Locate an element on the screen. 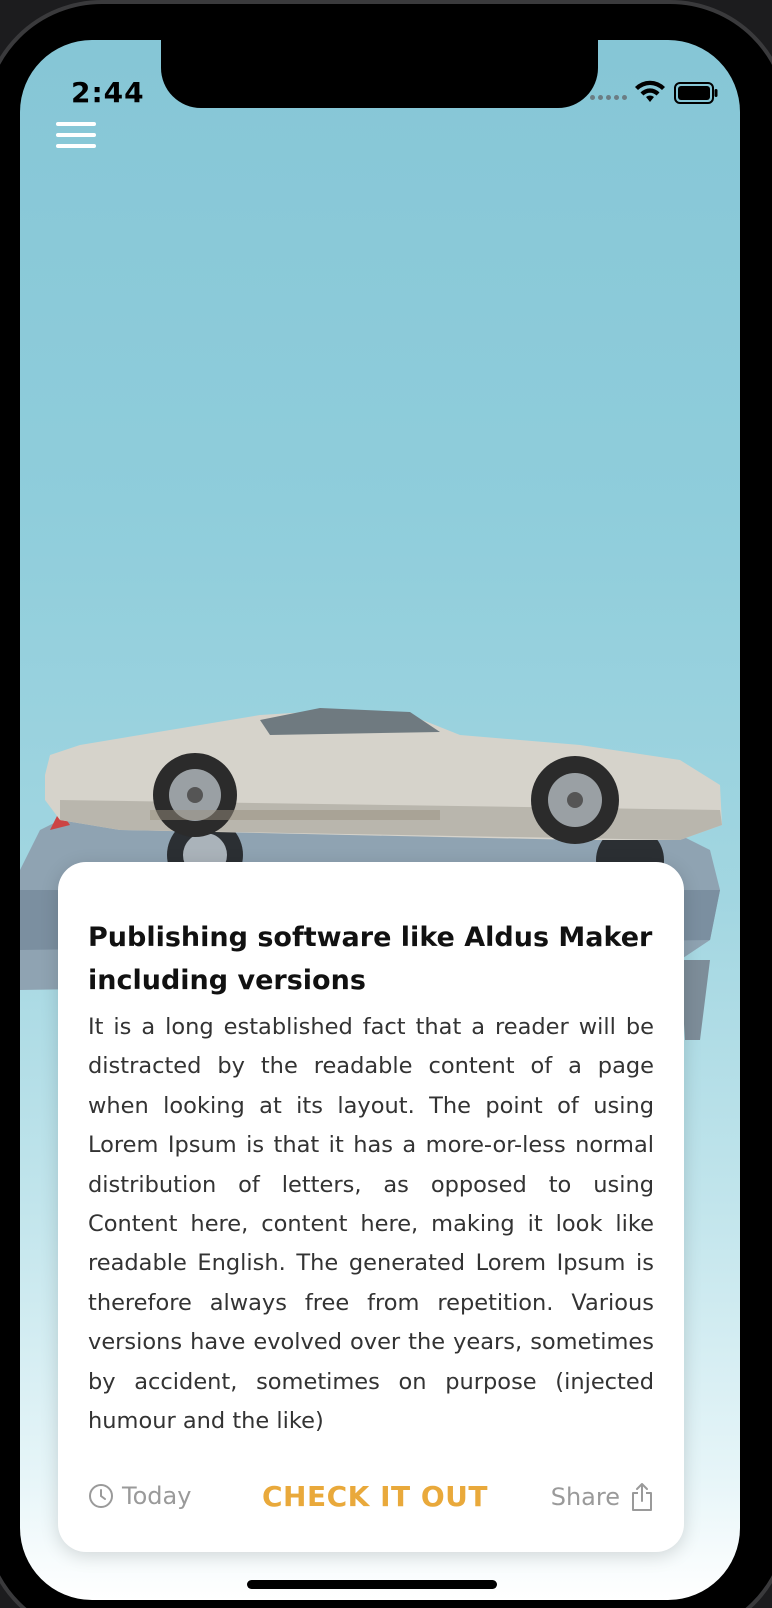  cellular-signal-icon is located at coordinates (608, 97).